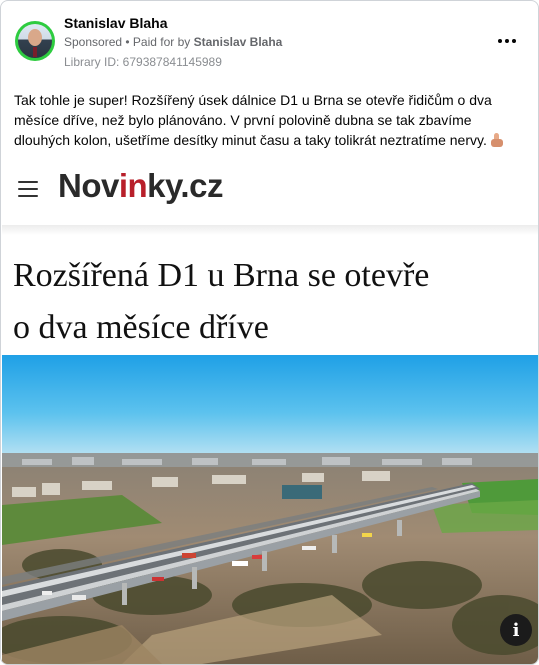 The width and height of the screenshot is (539, 665). Describe the element at coordinates (133, 185) in the screenshot. I see `logo-part-2: in` at that location.